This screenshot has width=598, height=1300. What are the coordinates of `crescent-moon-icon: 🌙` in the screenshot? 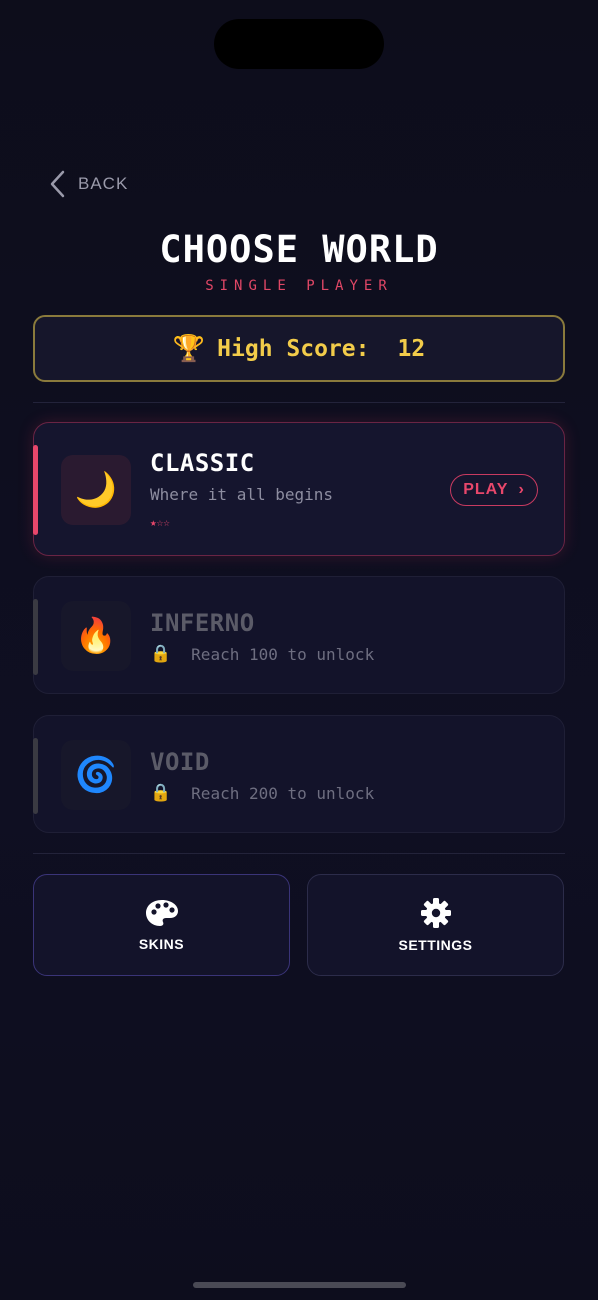 It's located at (96, 490).